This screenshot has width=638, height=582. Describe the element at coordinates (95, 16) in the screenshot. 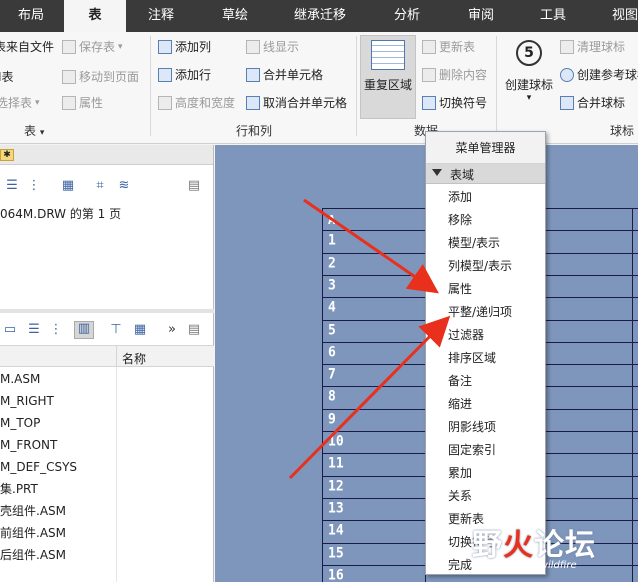

I see `tab-table: 表` at that location.